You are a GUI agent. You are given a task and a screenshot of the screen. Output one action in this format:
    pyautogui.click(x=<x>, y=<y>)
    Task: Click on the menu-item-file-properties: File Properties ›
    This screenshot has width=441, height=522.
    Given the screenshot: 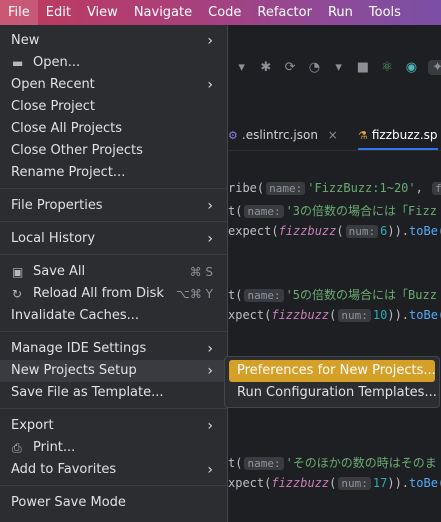 What is the action you would take?
    pyautogui.click(x=113, y=206)
    